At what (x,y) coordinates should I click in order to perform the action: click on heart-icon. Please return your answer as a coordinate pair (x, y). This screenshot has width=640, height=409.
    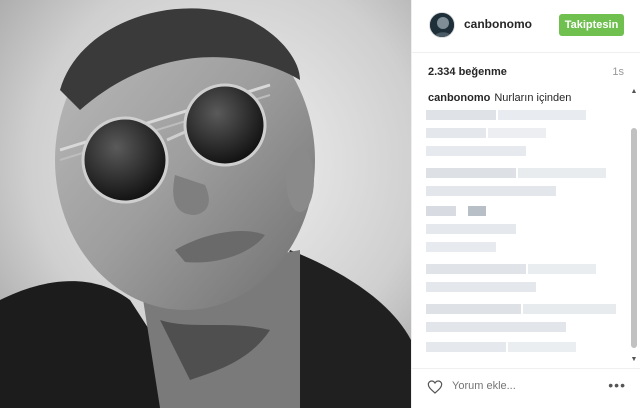
    Looking at the image, I should click on (435, 387).